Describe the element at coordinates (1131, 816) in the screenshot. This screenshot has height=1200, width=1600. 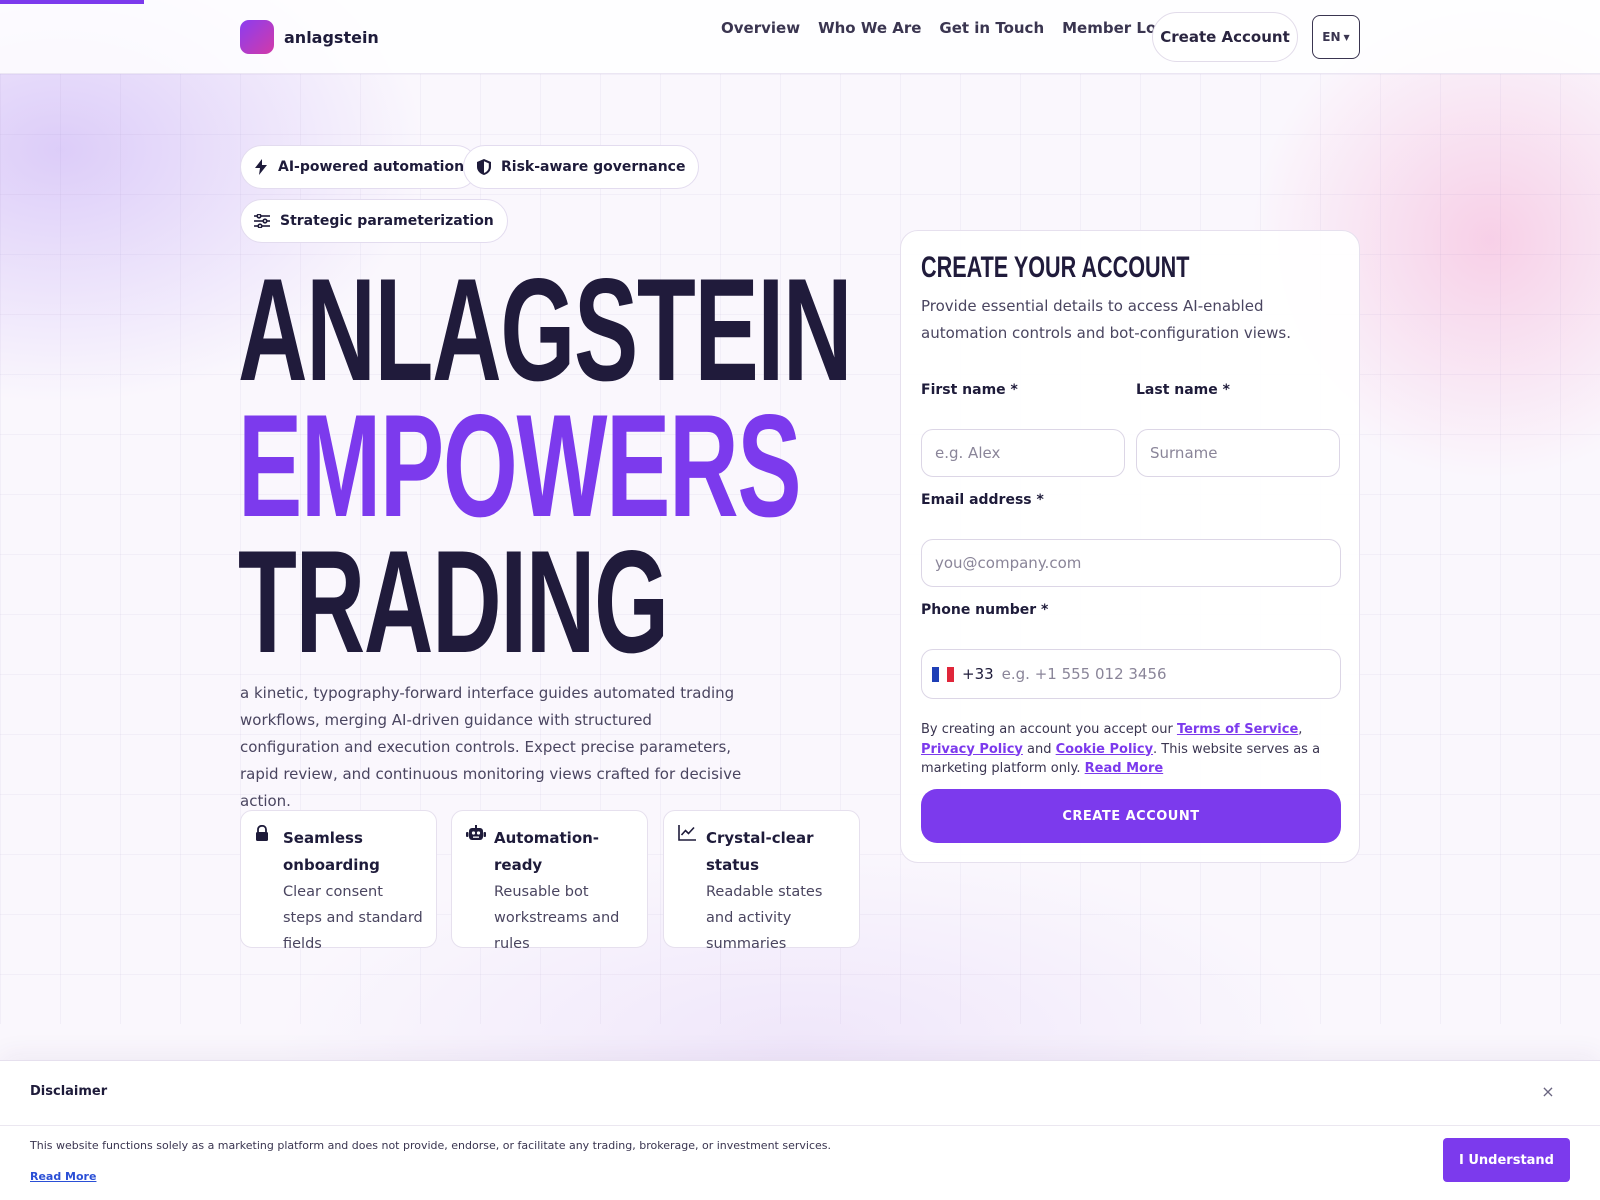
I see `create-account-submit-button: CREATE ACCOUNT` at that location.